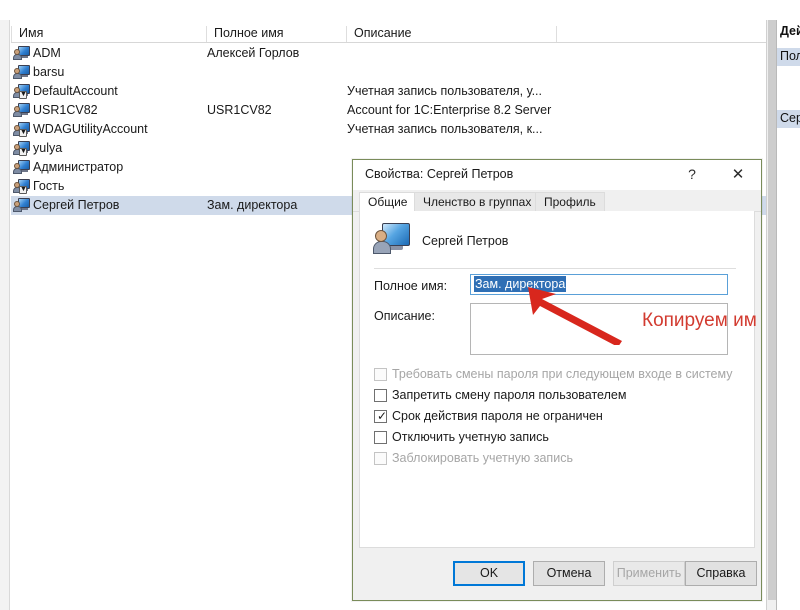  I want to click on actions-section-users: Пол, so click(788, 57).